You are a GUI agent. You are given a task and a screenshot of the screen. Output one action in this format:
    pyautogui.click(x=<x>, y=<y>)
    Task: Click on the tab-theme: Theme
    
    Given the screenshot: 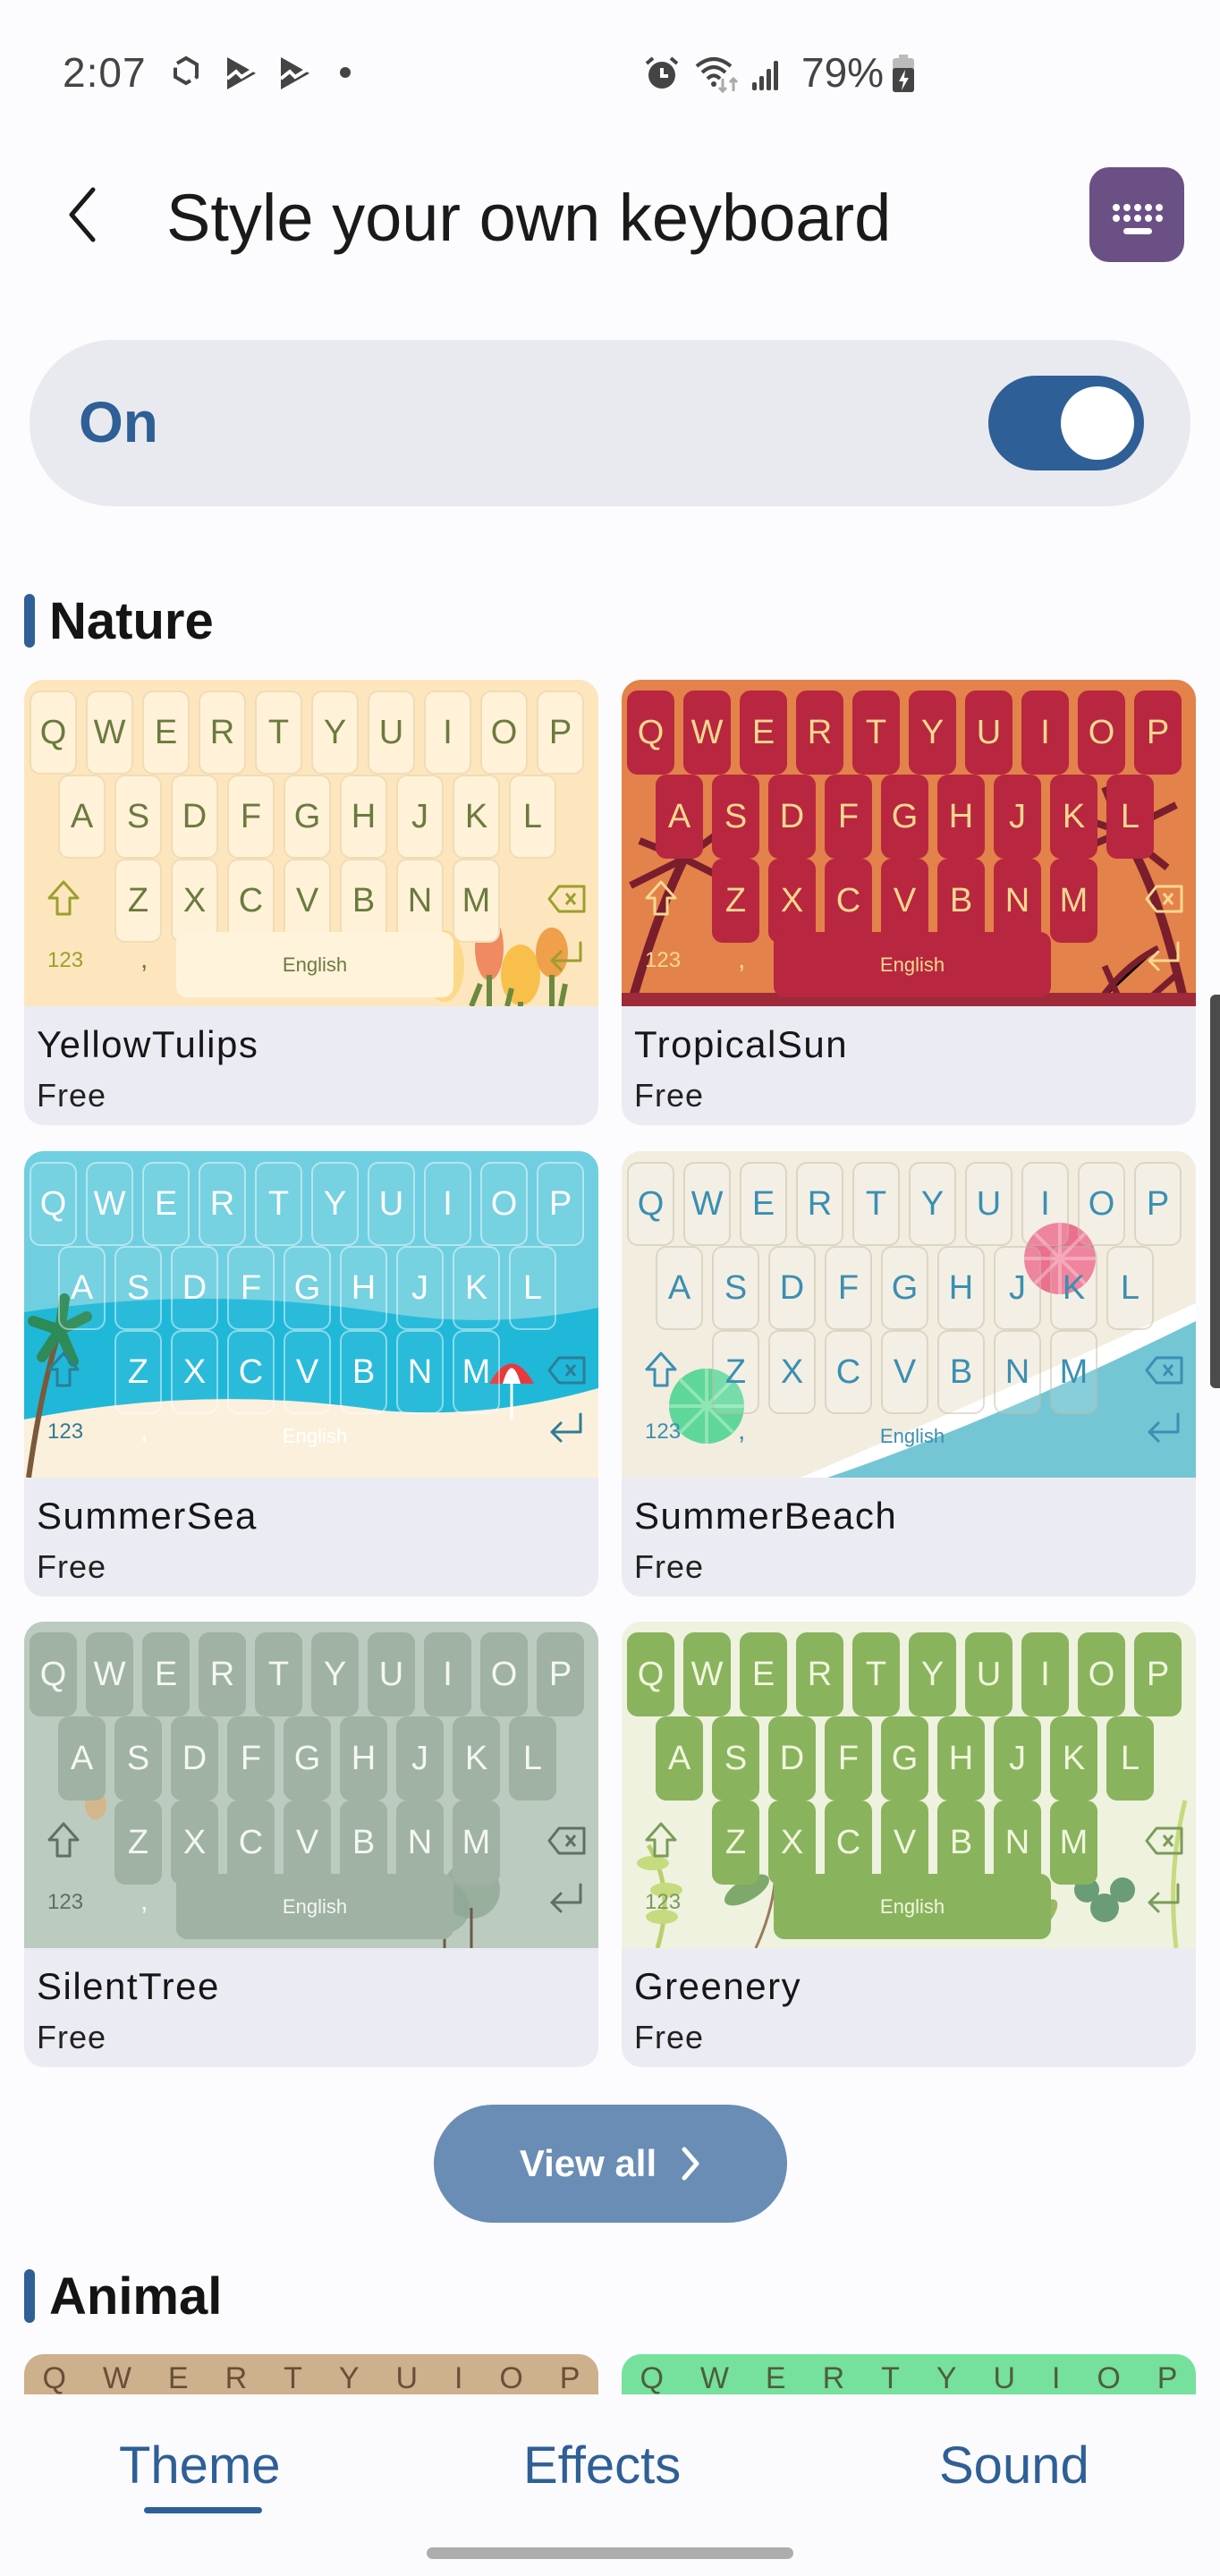 What is the action you would take?
    pyautogui.click(x=200, y=2466)
    